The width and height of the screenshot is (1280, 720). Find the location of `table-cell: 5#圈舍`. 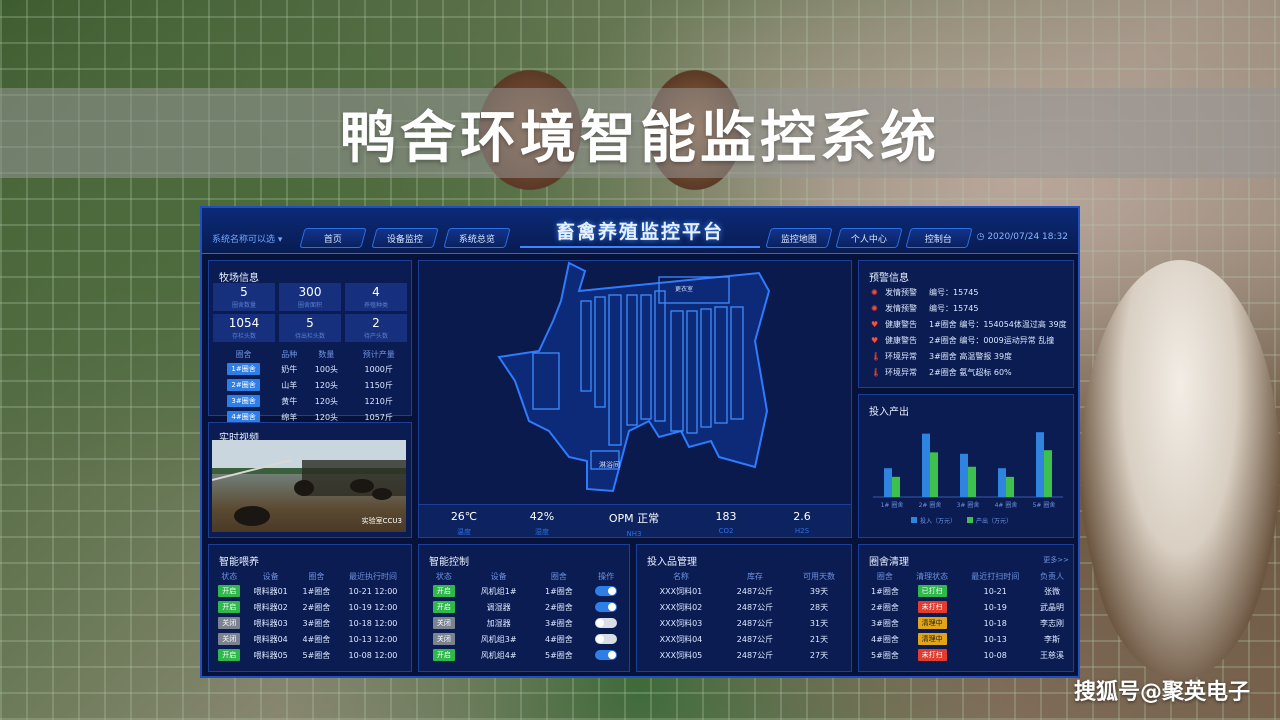

table-cell: 5#圈舍 is located at coordinates (885, 655).